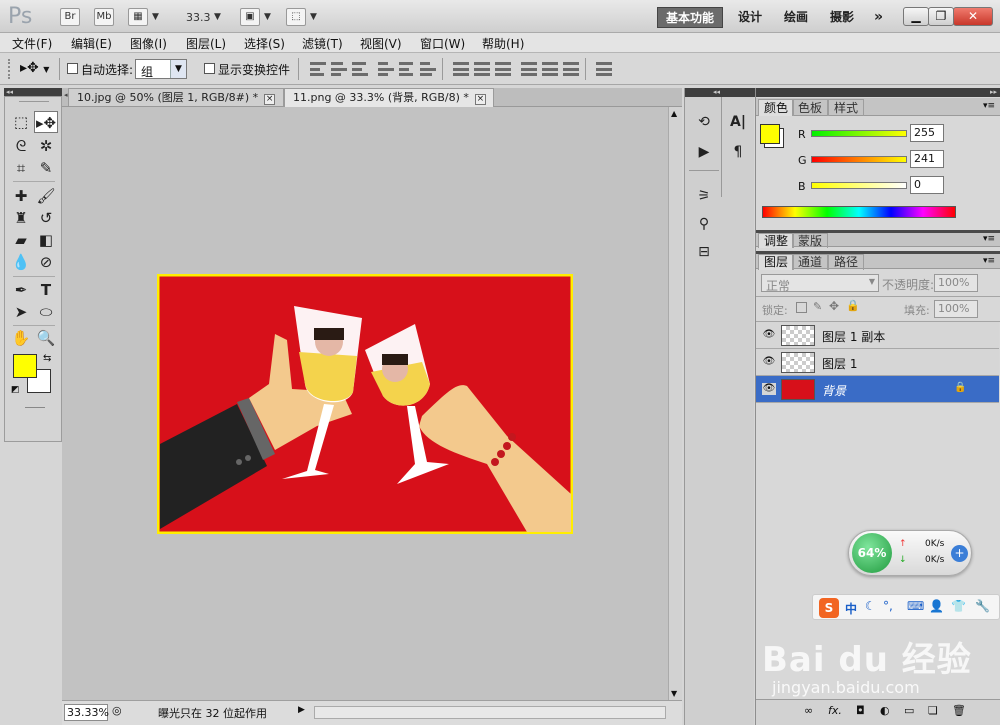 This screenshot has width=1000, height=725. Describe the element at coordinates (860, 710) in the screenshot. I see `add-mask-icon: ◘` at that location.